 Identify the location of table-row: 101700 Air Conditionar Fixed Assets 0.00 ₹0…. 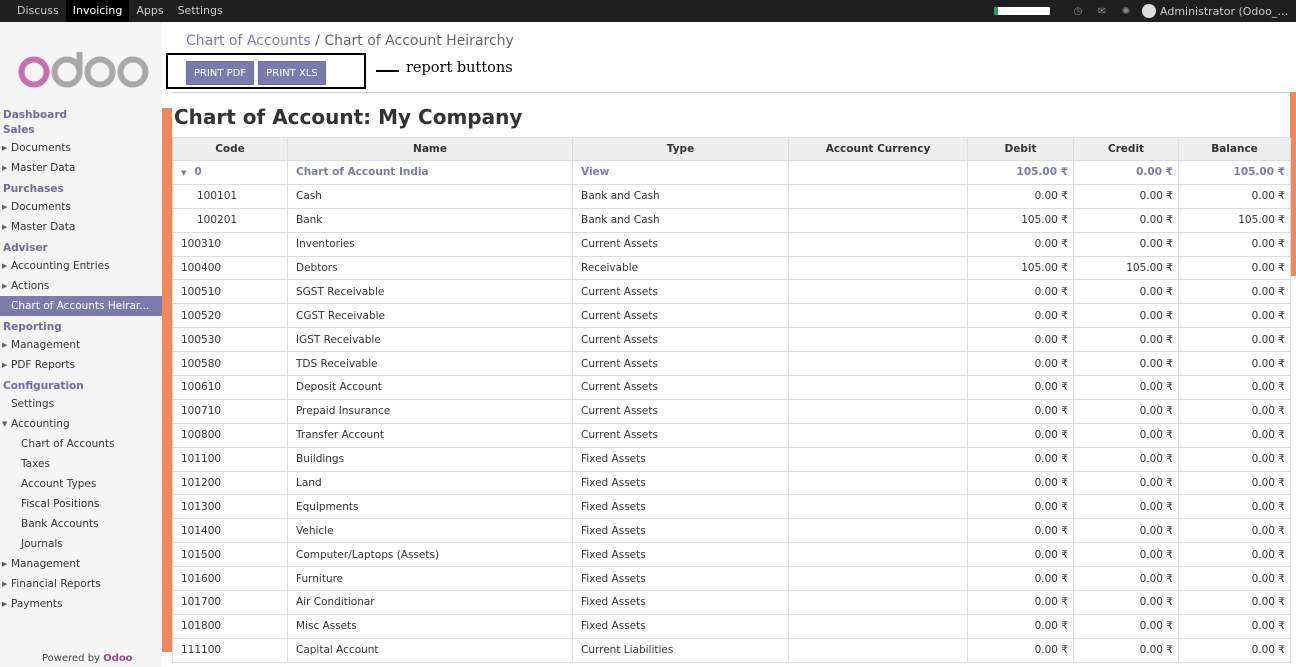
(731, 602).